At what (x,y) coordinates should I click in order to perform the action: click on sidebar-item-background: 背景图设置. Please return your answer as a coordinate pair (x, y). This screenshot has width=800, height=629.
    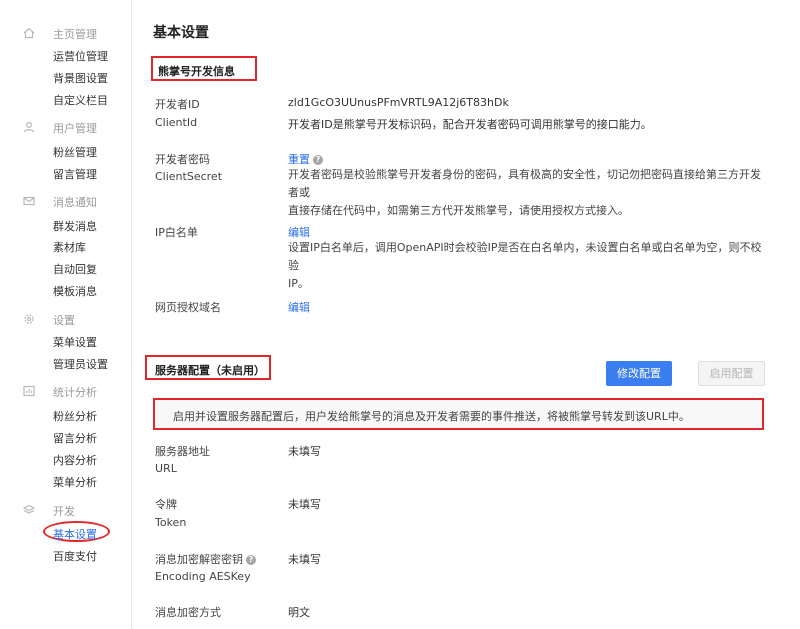
    Looking at the image, I should click on (80, 78).